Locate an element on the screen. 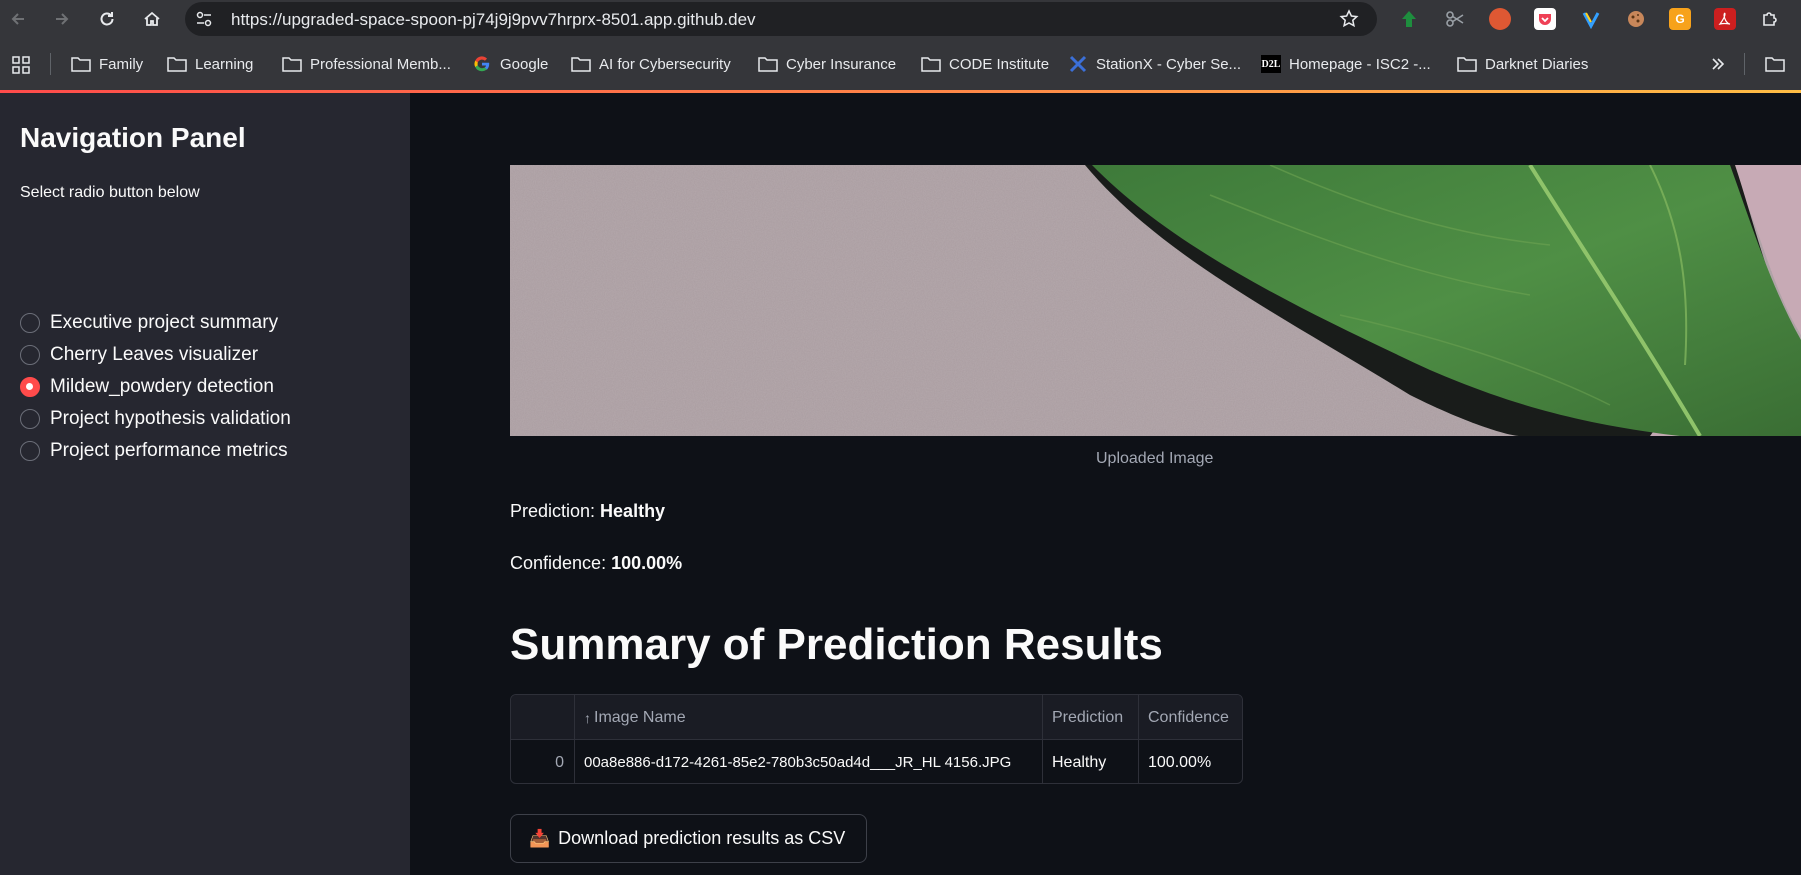 The image size is (1801, 875). download-csv-button: 📥 Download prediction results as CSV is located at coordinates (688, 838).